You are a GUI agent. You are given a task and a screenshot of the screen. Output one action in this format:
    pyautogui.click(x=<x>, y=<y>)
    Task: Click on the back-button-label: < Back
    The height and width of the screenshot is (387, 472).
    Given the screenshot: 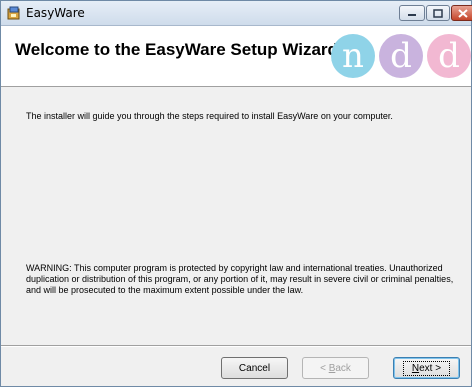 What is the action you would take?
    pyautogui.click(x=335, y=368)
    